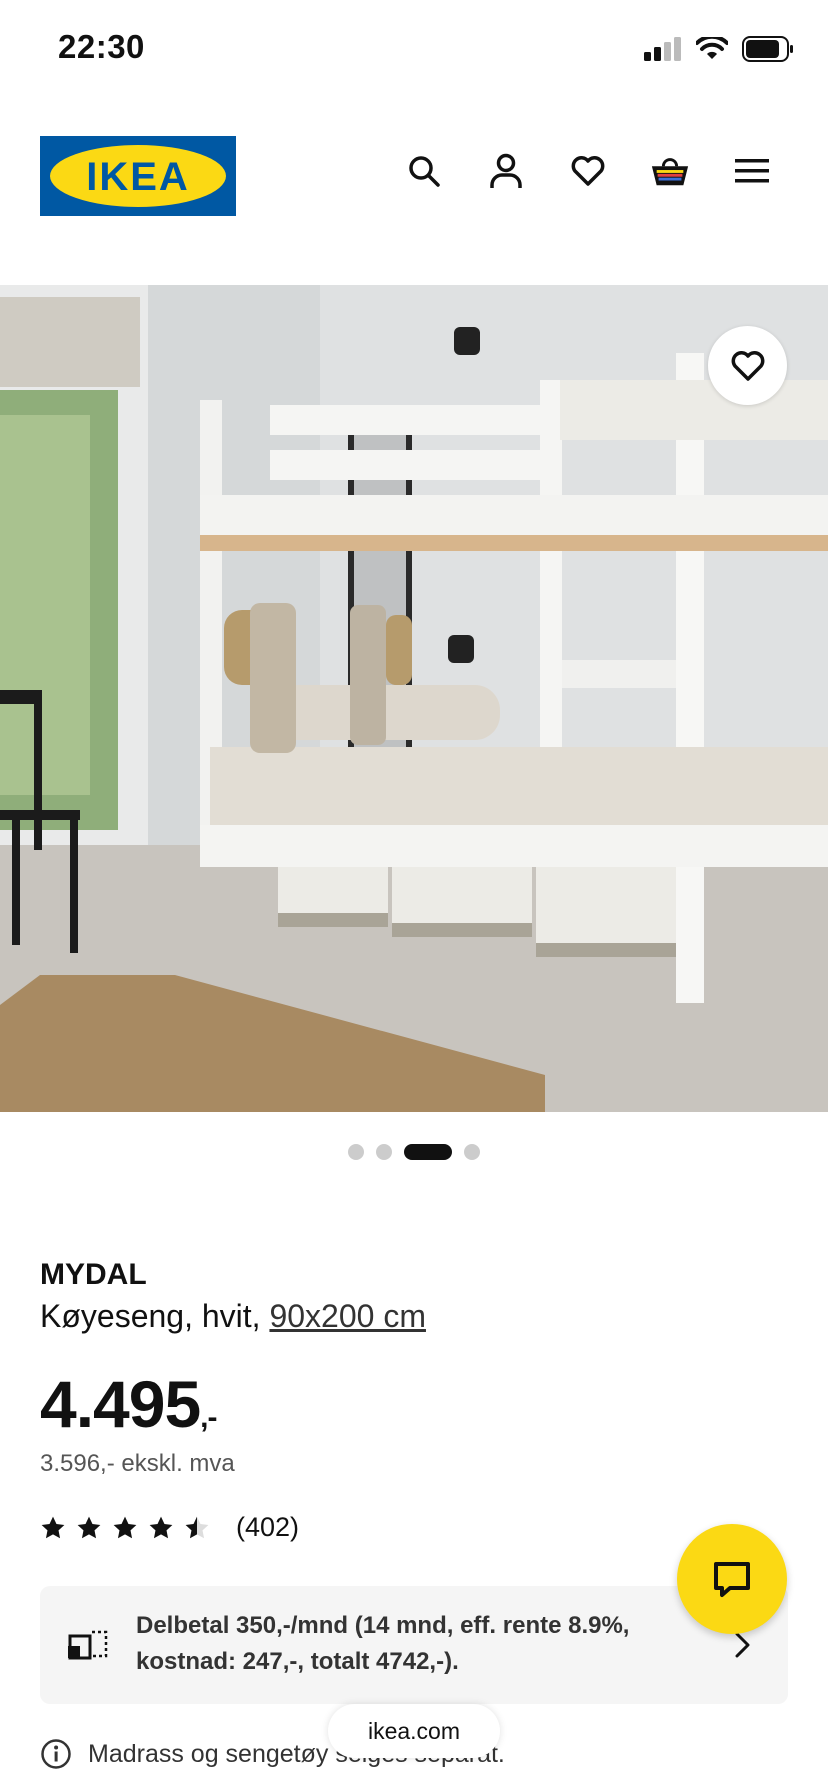  I want to click on ikea-logo-mark: IKEA, so click(138, 176).